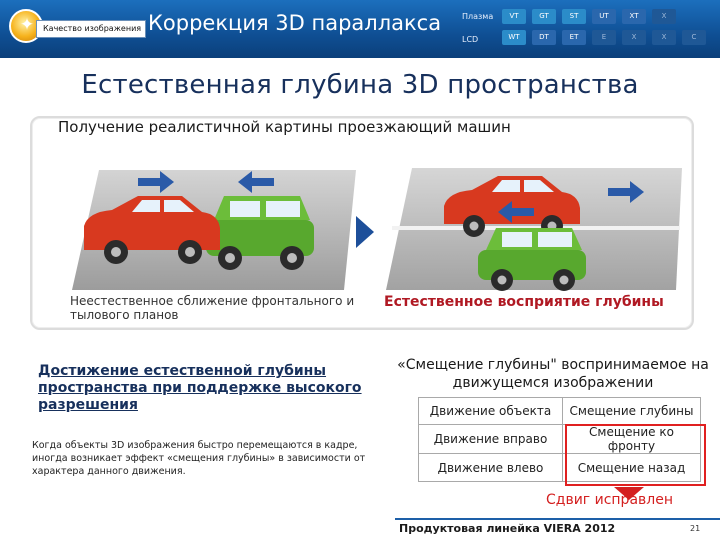 Image resolution: width=720 pixels, height=540 pixels. I want to click on table-header-cell: Движение объекта, so click(490, 411).